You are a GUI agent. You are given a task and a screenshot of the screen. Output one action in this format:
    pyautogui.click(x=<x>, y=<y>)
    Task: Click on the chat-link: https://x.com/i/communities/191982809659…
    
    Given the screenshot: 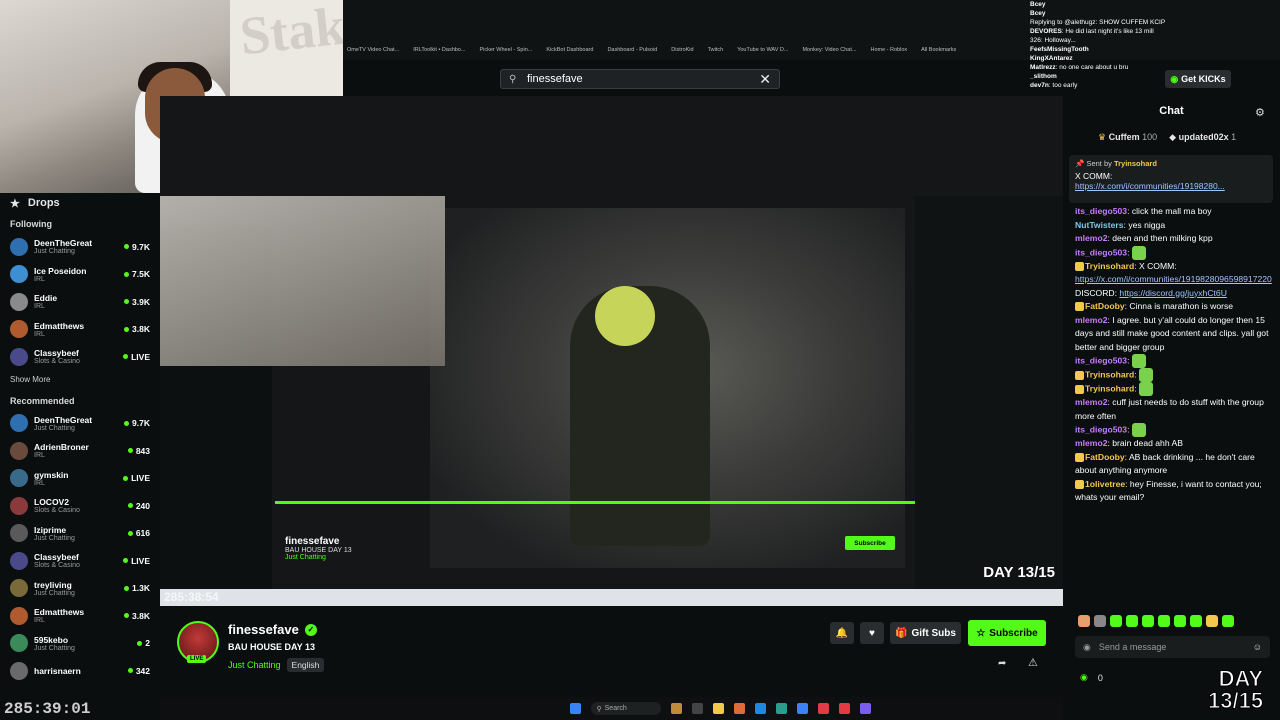 What is the action you would take?
    pyautogui.click(x=1173, y=279)
    